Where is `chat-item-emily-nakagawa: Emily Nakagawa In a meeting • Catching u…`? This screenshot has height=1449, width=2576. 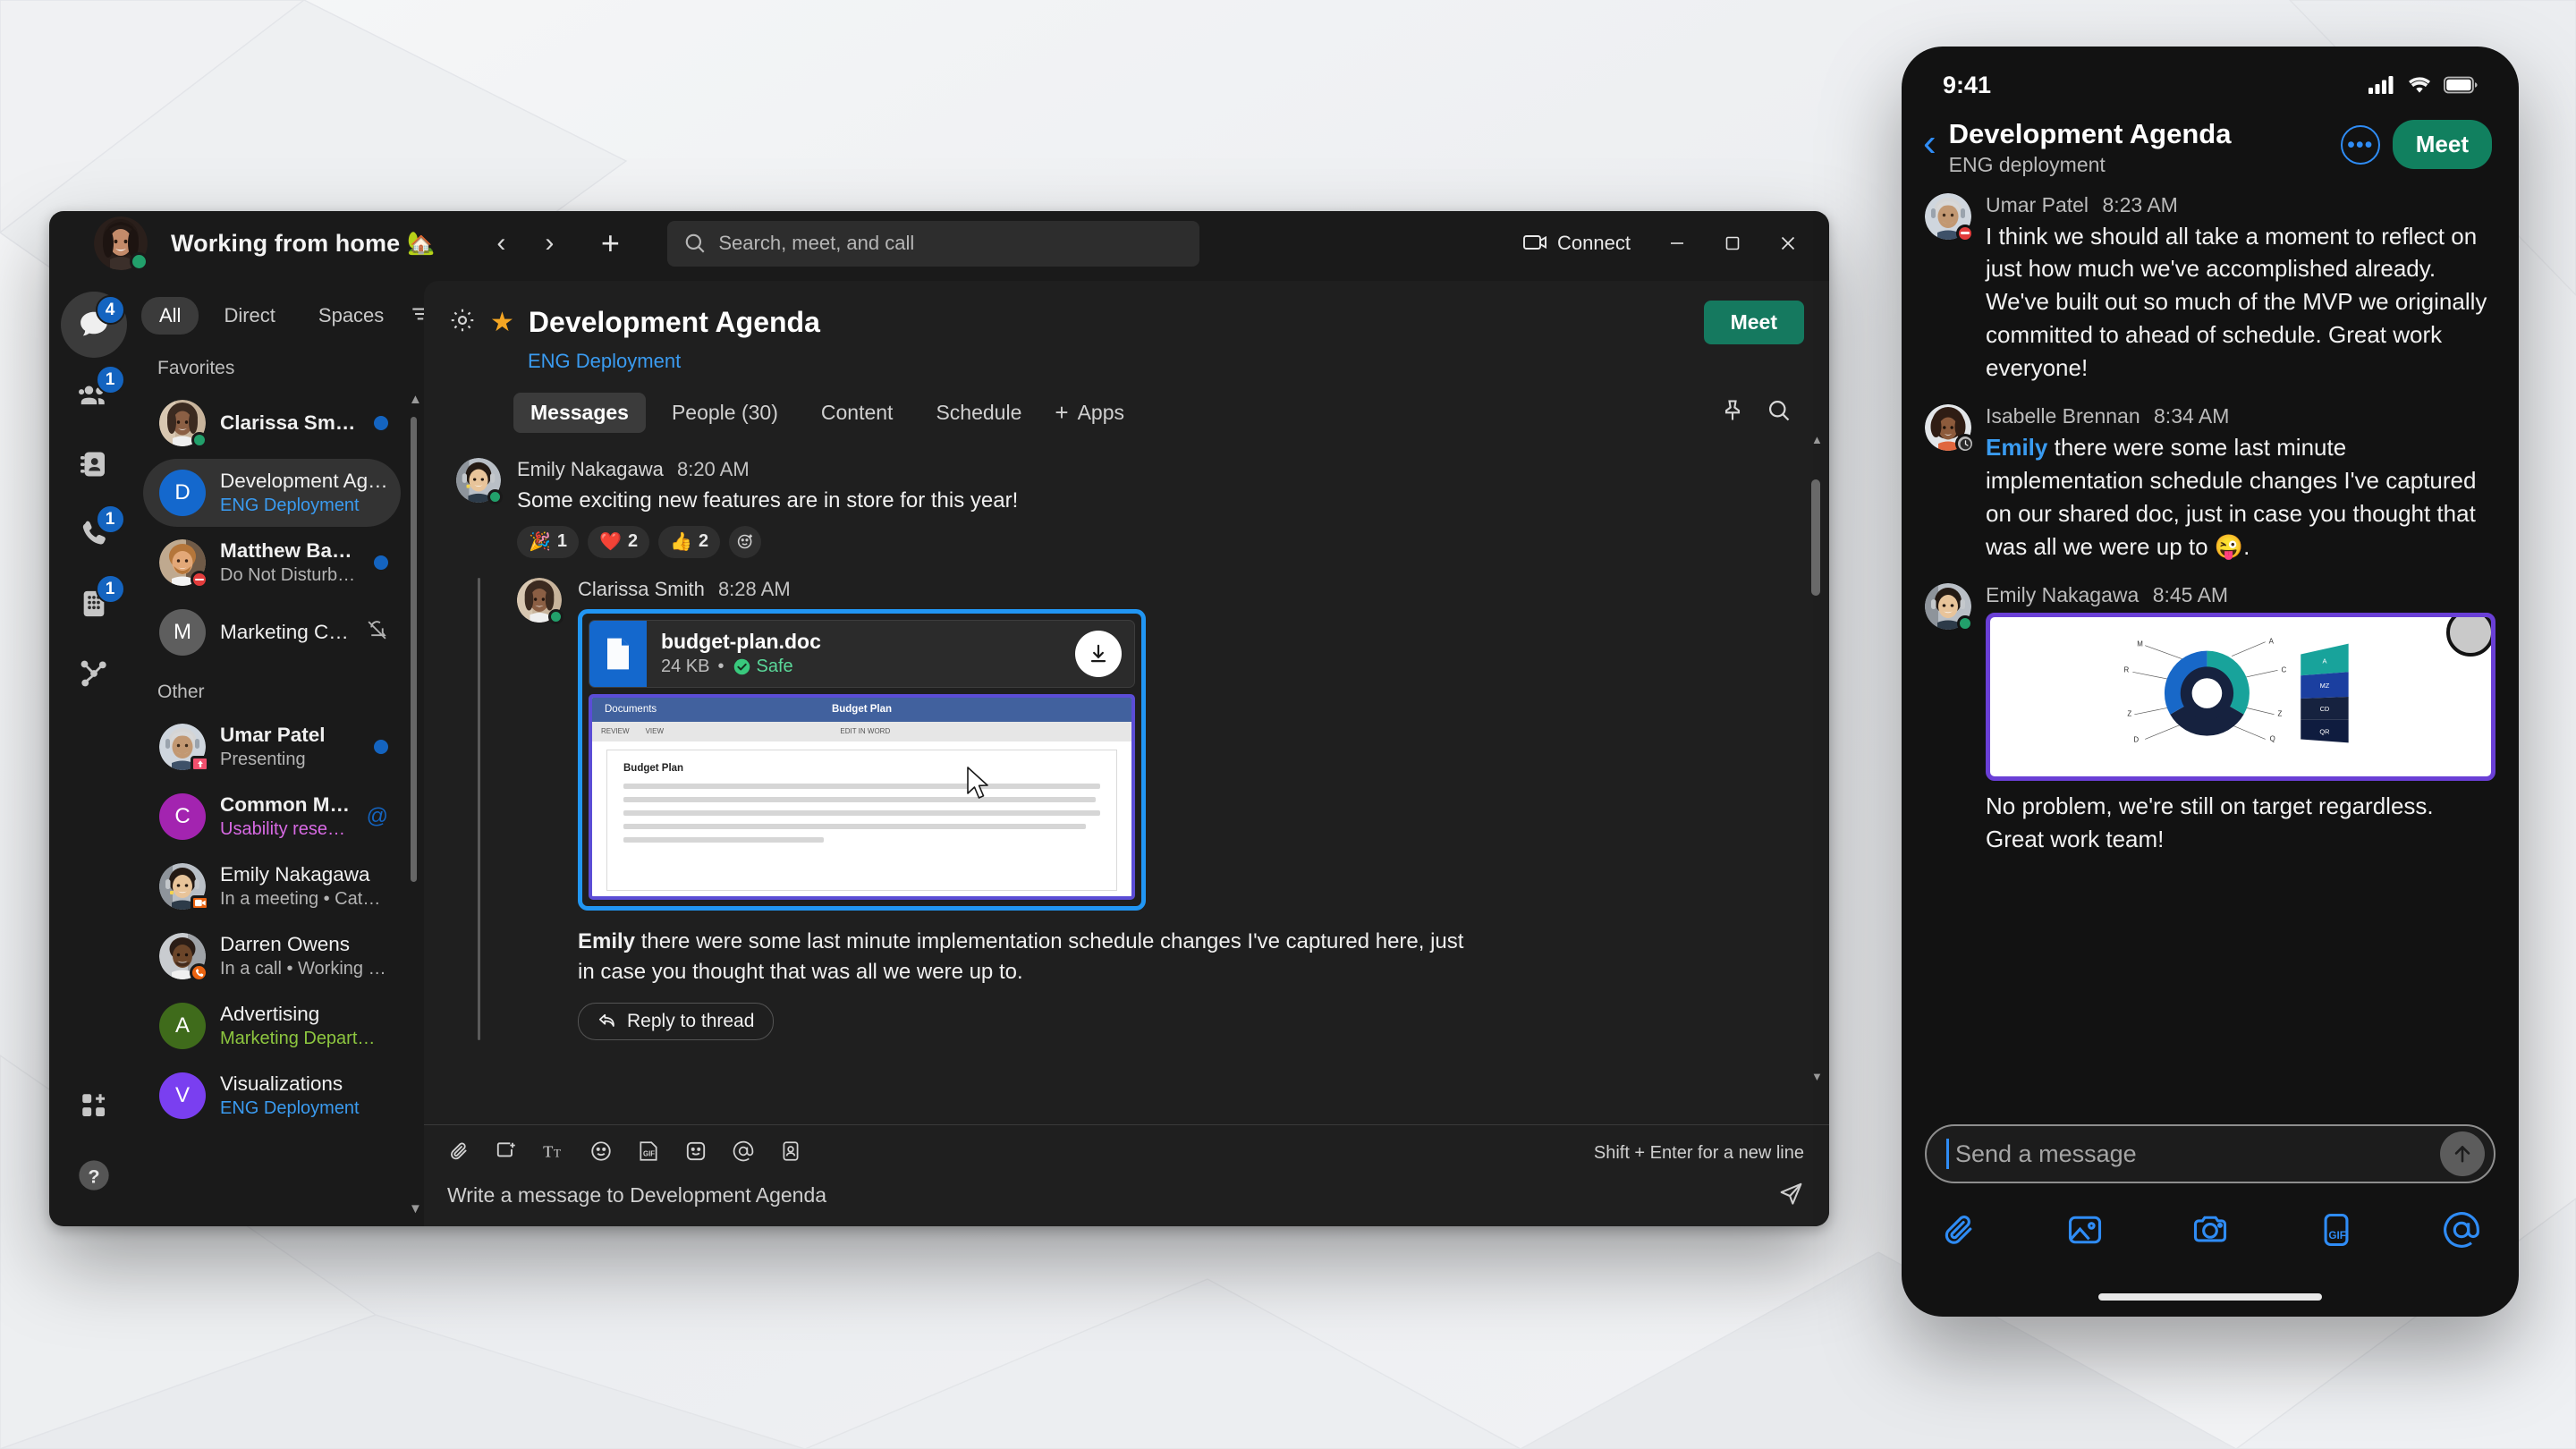
chat-item-emily-nakagawa: Emily Nakagawa In a meeting • Catching u… is located at coordinates (272, 886).